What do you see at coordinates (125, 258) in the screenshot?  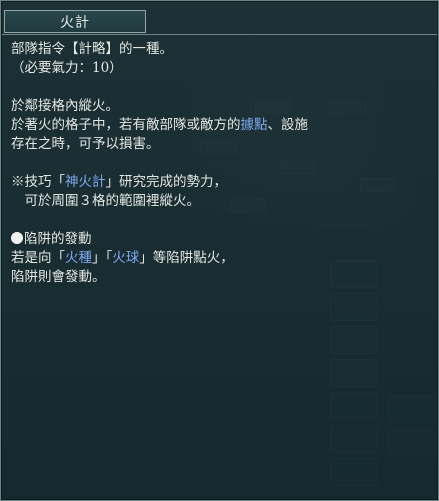 I see `keyword-link-fireball: 火球` at bounding box center [125, 258].